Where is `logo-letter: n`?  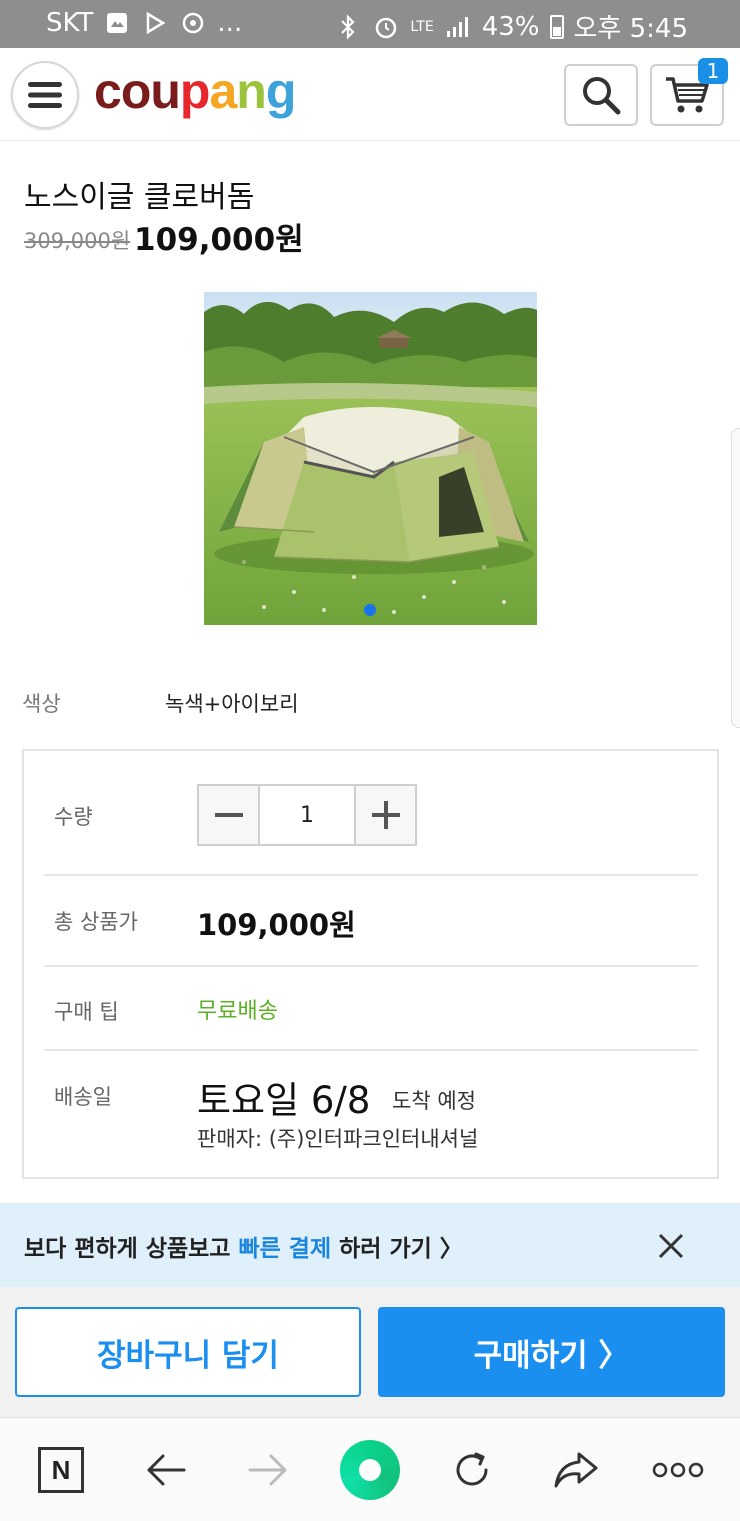
logo-letter: n is located at coordinates (251, 91).